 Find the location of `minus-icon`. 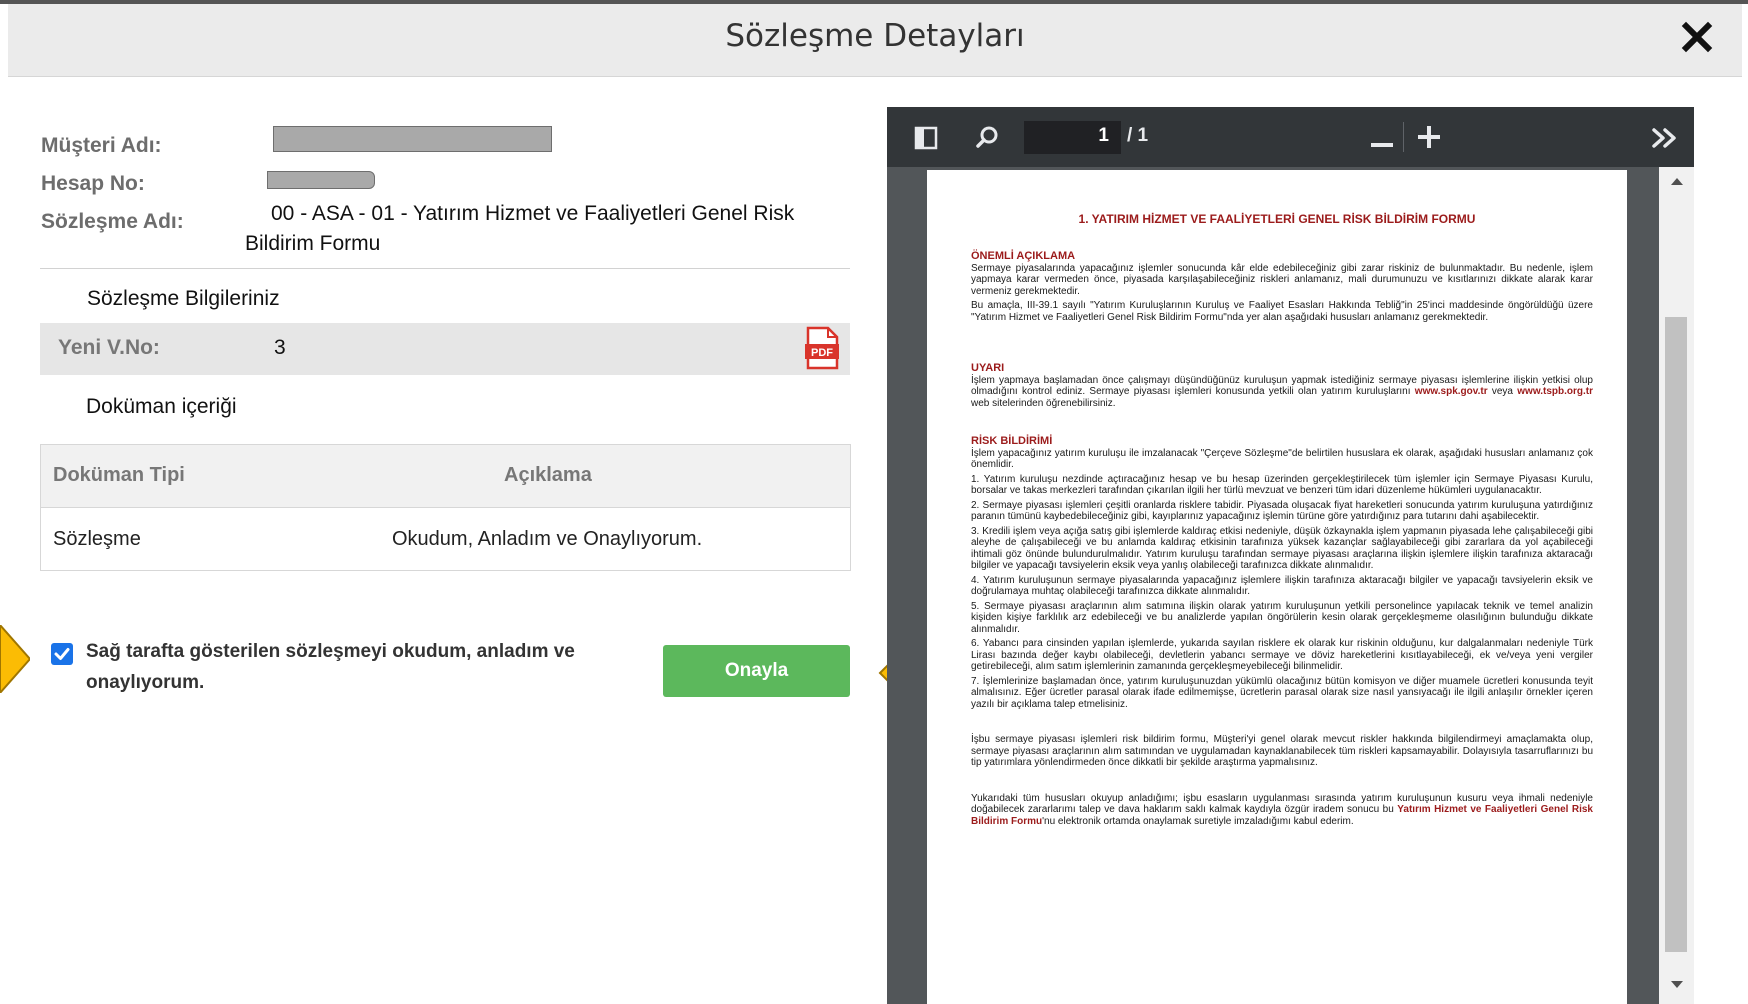

minus-icon is located at coordinates (1382, 145).